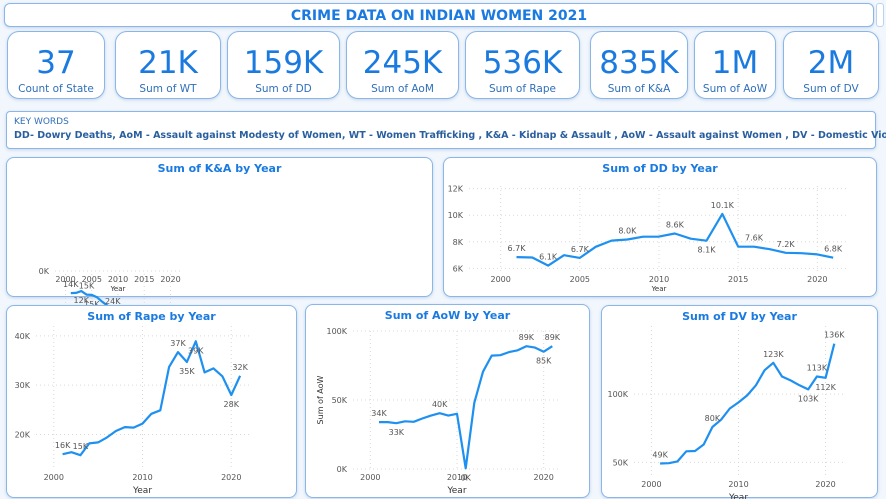  I want to click on kpi-card-sum-of-aow: 1M Sum of AoW, so click(735, 65).